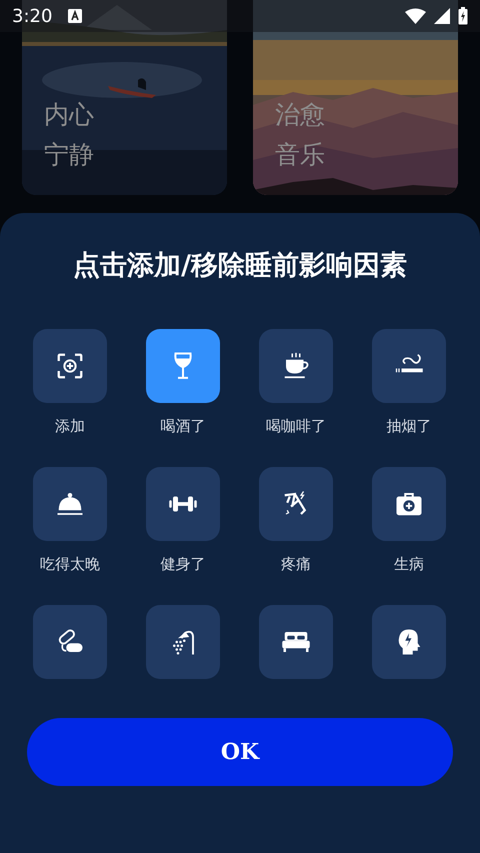 Image resolution: width=480 pixels, height=853 pixels. Describe the element at coordinates (240, 266) in the screenshot. I see `sheet-title: 点击添加/移除睡前影响因素` at that location.